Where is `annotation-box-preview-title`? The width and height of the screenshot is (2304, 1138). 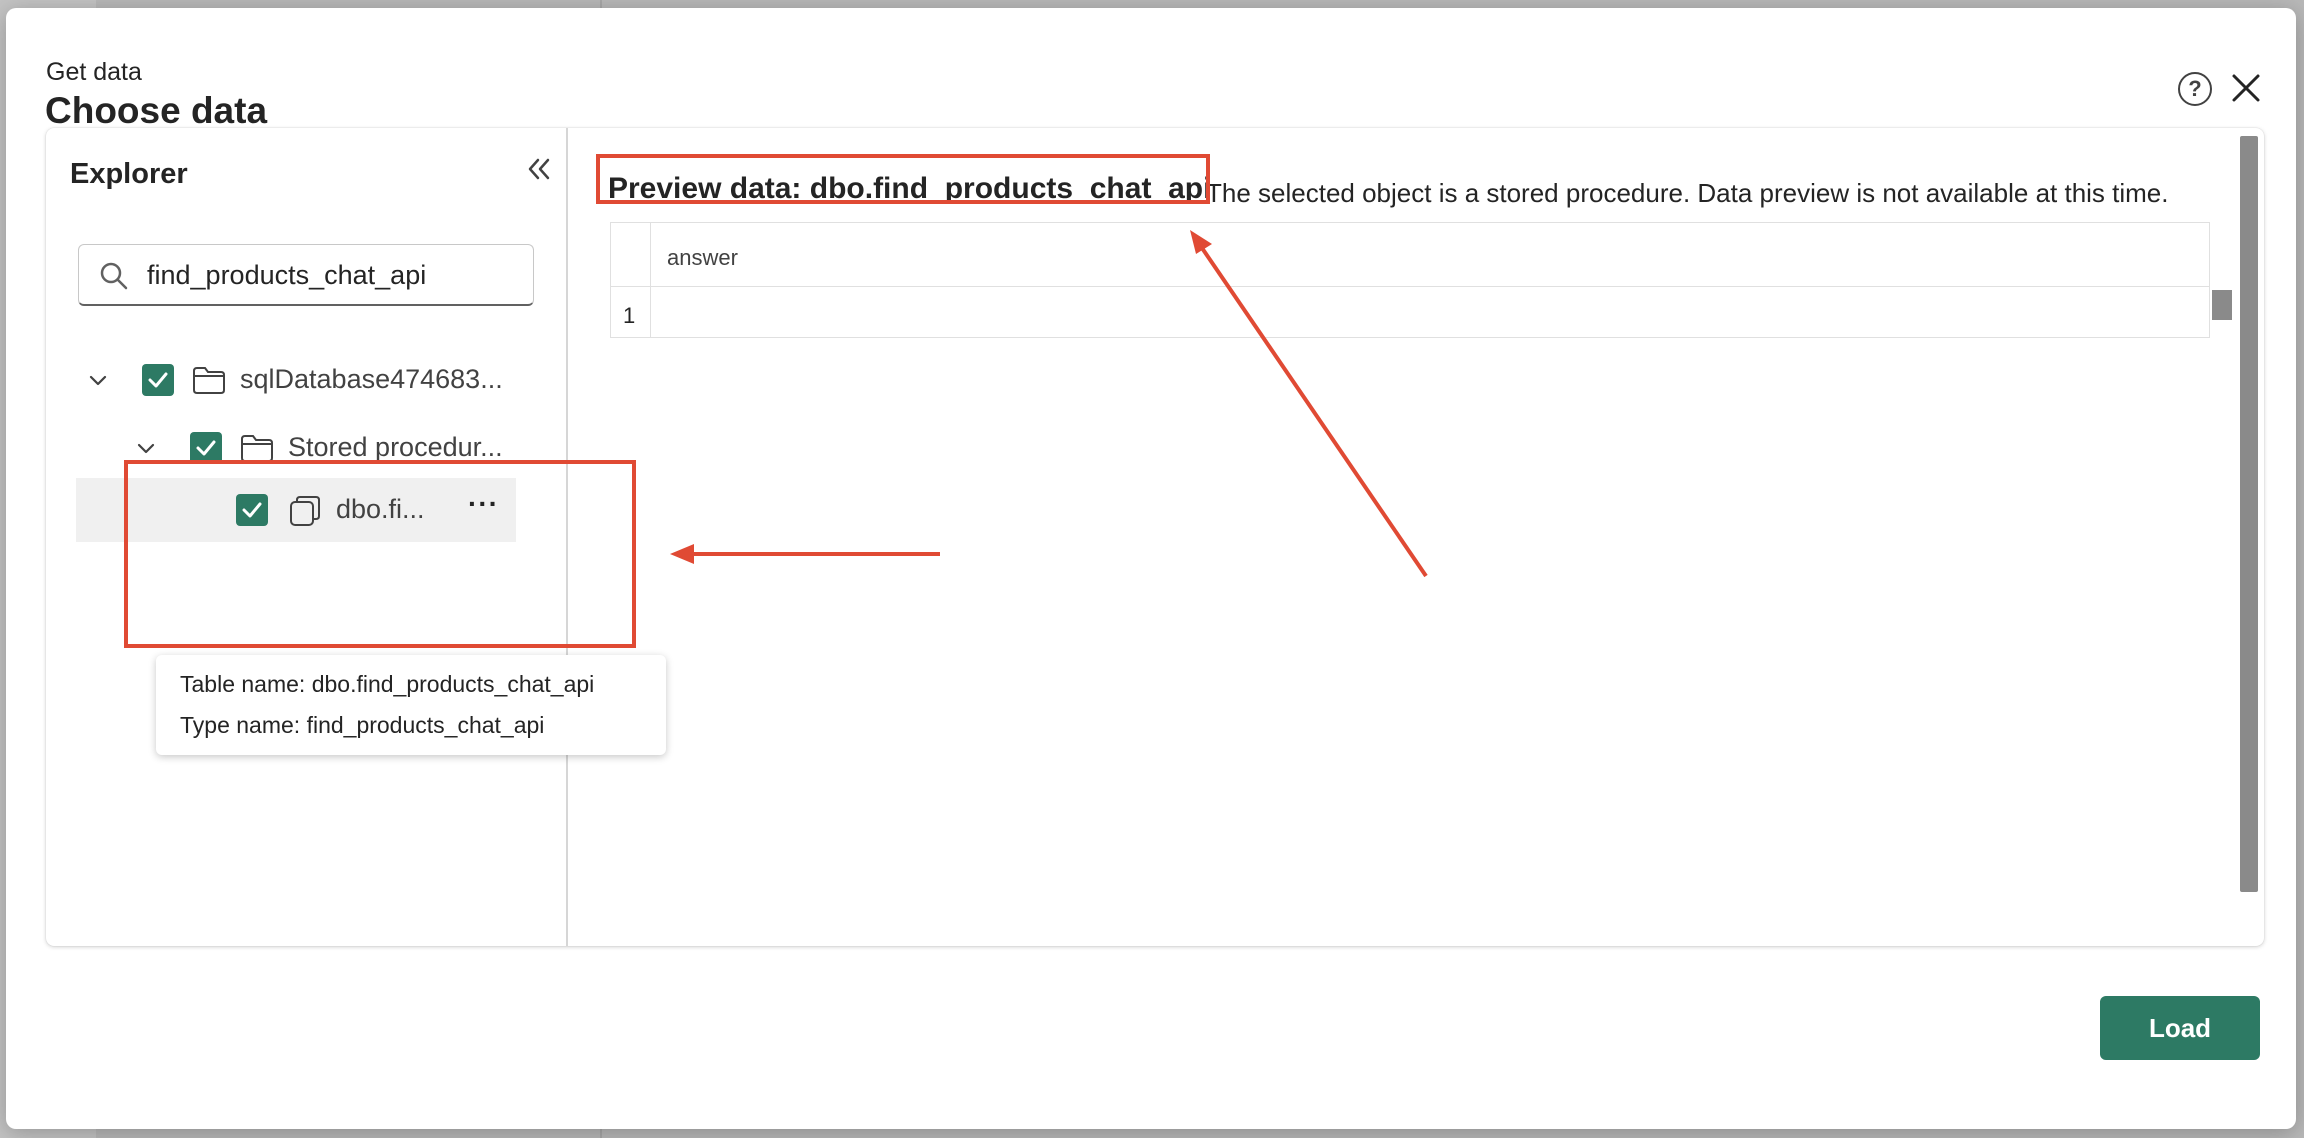
annotation-box-preview-title is located at coordinates (903, 179).